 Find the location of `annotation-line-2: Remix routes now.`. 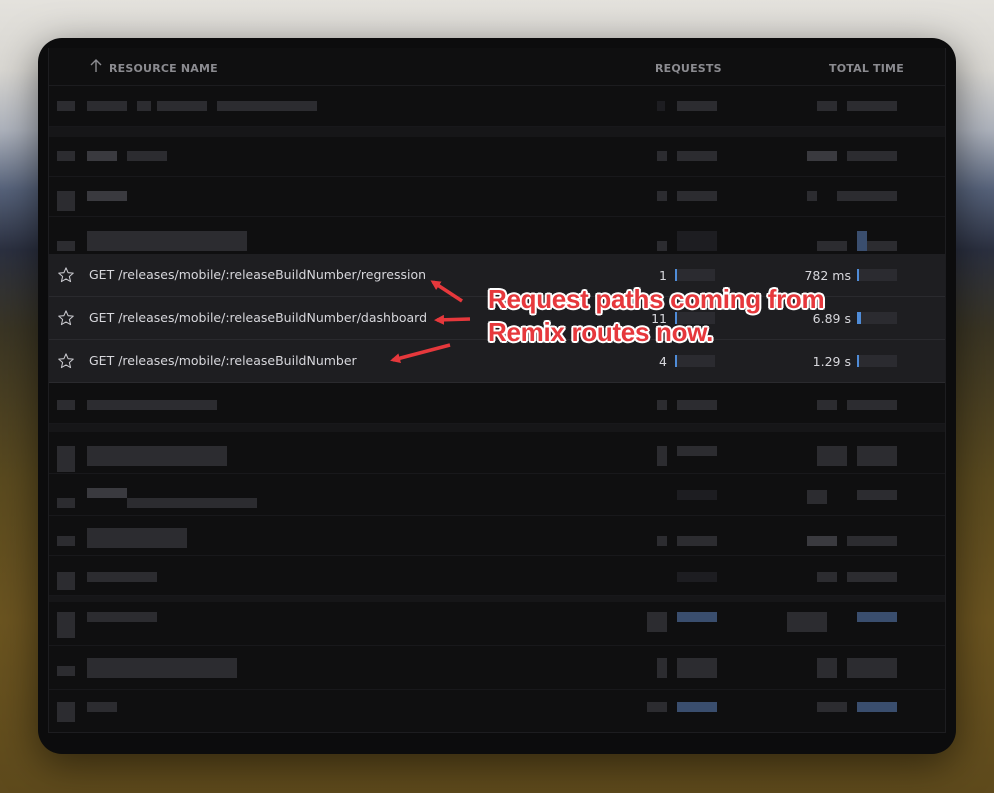

annotation-line-2: Remix routes now. is located at coordinates (601, 332).